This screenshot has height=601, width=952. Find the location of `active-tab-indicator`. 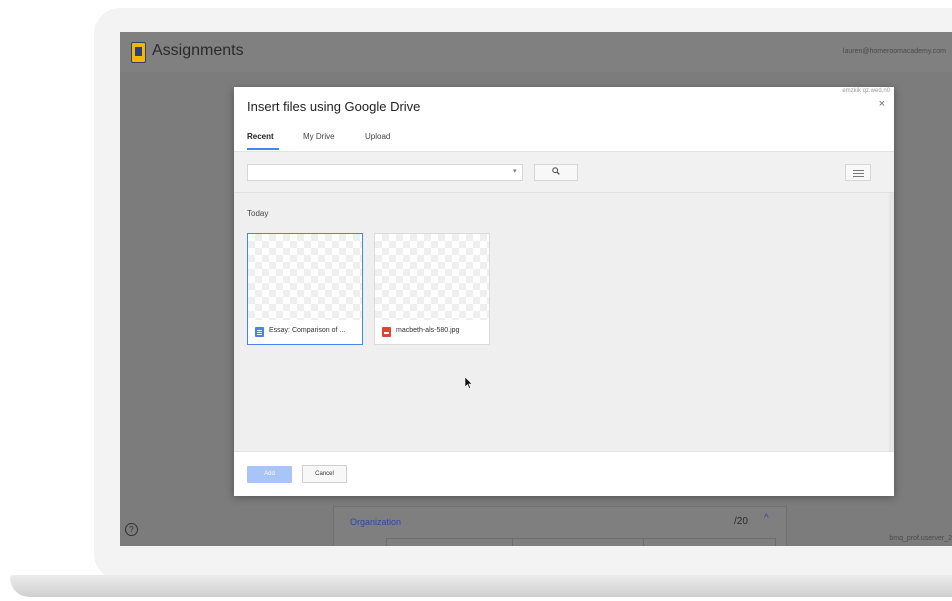

active-tab-indicator is located at coordinates (263, 149).